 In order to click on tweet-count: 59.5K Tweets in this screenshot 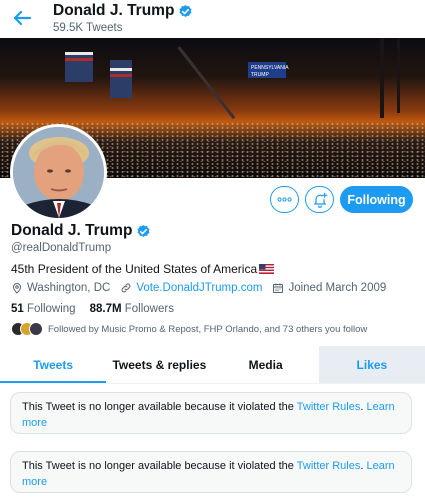, I will do `click(88, 28)`.